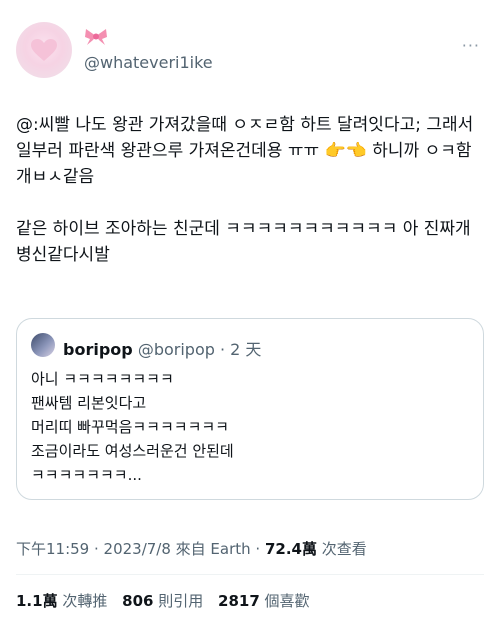  I want to click on engagement-stats: 1.1萬 次轉推 806 則引用 2817 個喜歡, so click(168, 600).